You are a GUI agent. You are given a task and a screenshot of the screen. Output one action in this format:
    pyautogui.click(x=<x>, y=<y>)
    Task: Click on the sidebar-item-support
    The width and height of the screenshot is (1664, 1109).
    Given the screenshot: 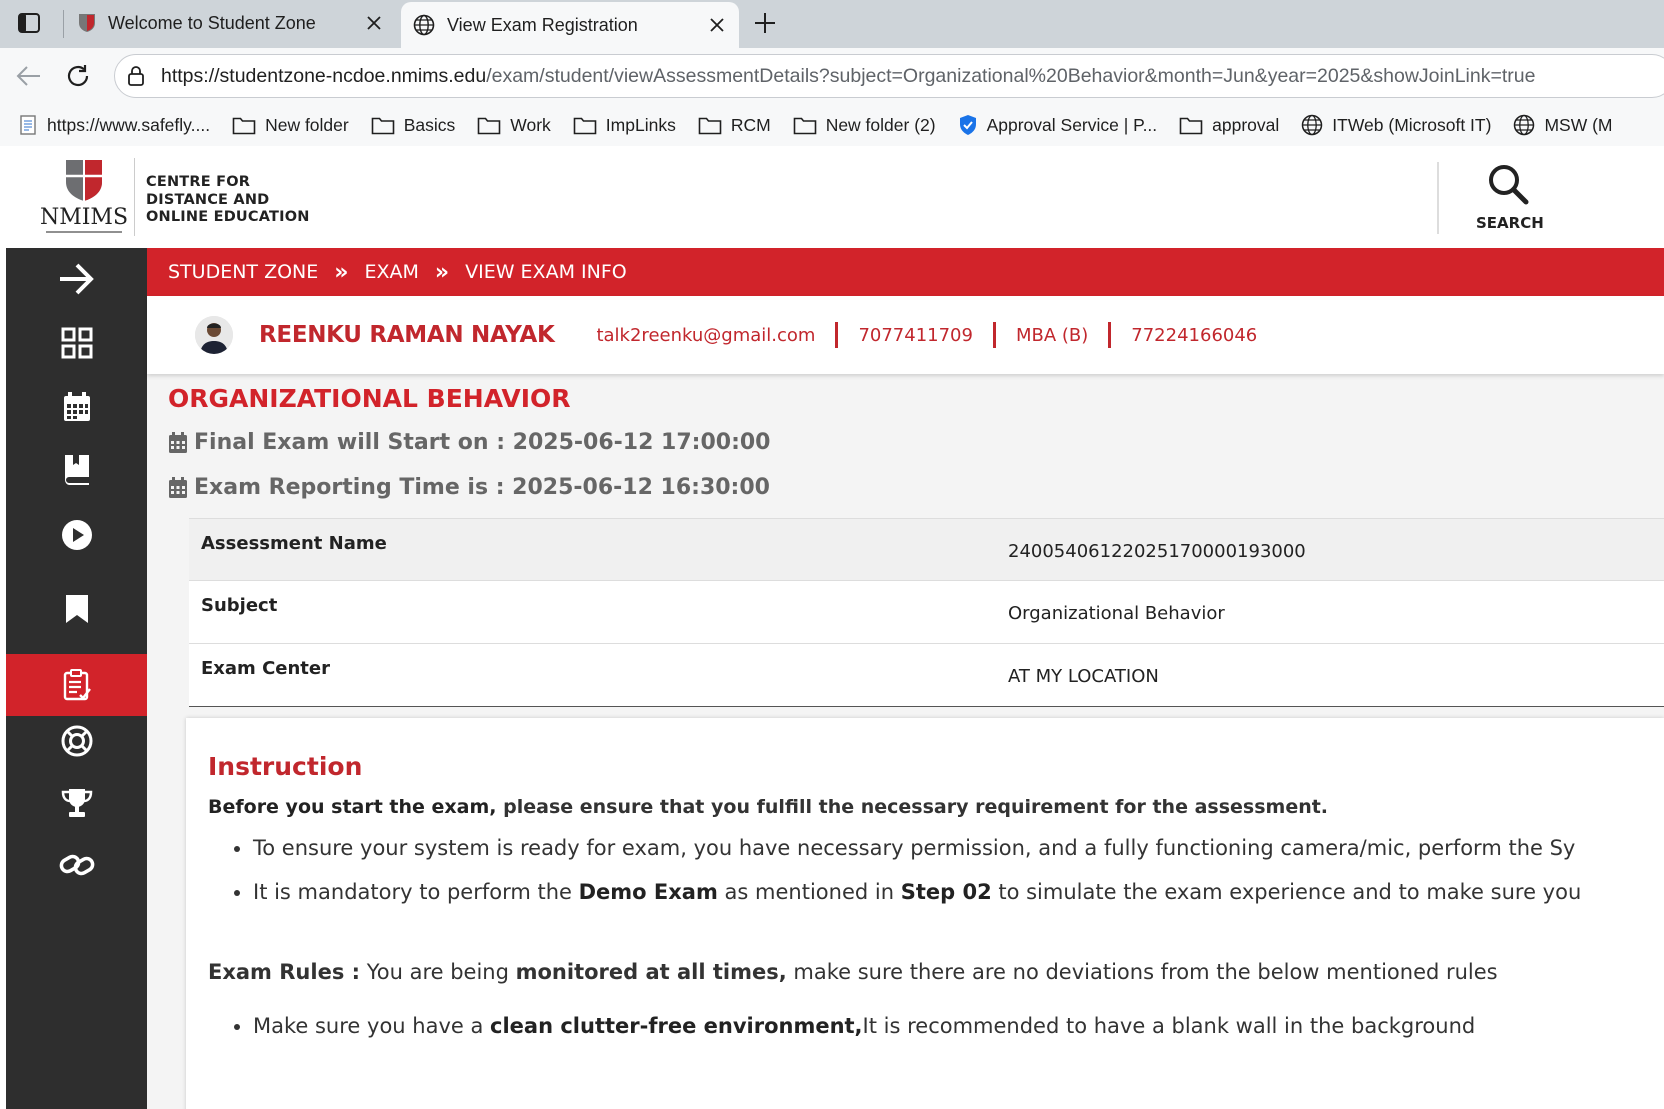 What is the action you would take?
    pyautogui.click(x=76, y=741)
    